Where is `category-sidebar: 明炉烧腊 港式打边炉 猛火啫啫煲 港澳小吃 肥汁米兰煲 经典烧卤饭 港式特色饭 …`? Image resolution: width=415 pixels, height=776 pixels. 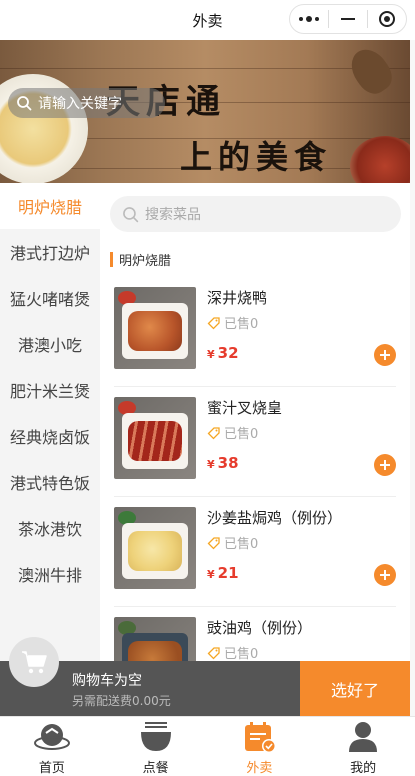
category-sidebar: 明炉烧腊 港式打边炉 猛火啫啫煲 港澳小吃 肥汁米兰煲 经典烧卤饭 港式特色饭 … is located at coordinates (50, 422).